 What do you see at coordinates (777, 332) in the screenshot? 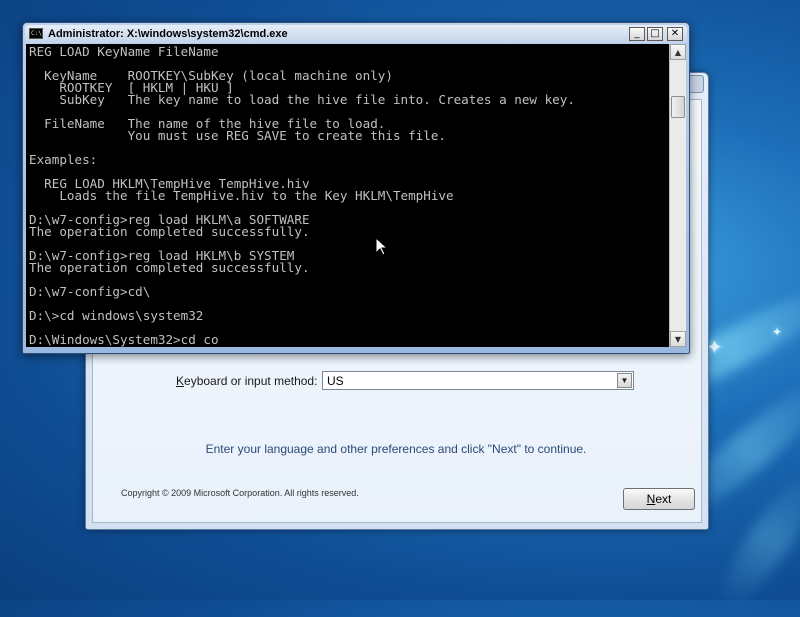
I see `sparkle-icon: ✦` at bounding box center [777, 332].